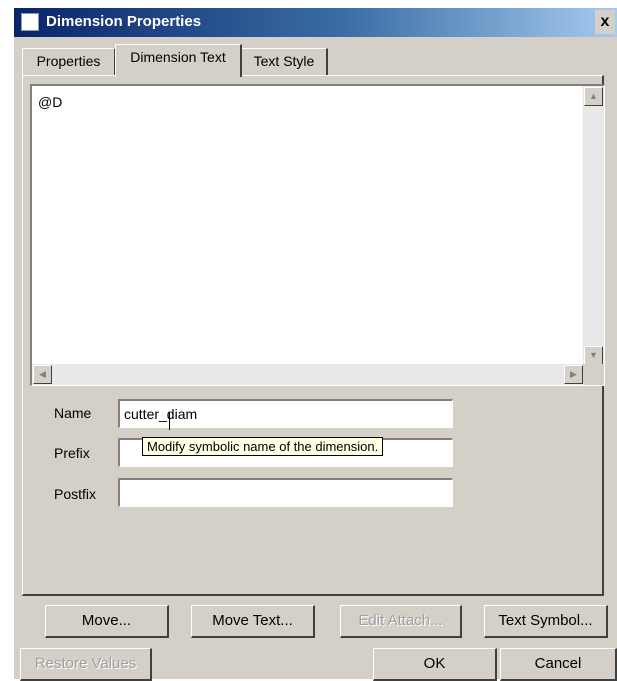 Image resolution: width=617 pixels, height=681 pixels. Describe the element at coordinates (593, 355) in the screenshot. I see `scroll-down-icon: ▼` at that location.